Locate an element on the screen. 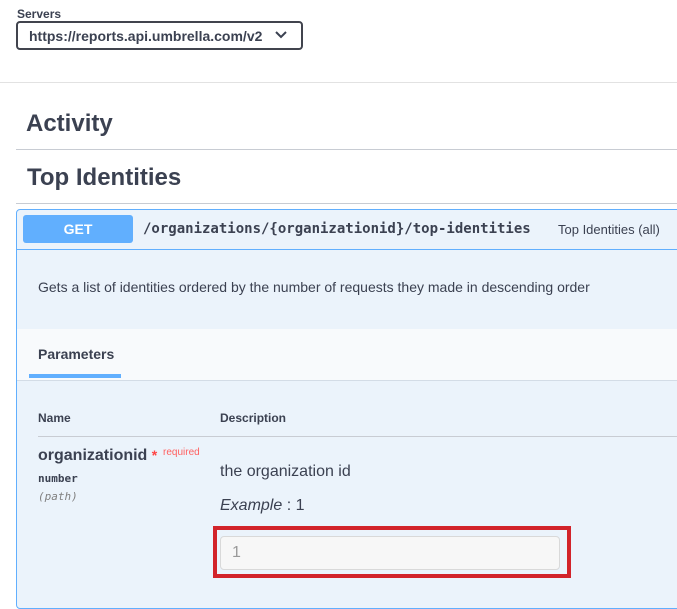 The height and width of the screenshot is (609, 677). server-select-value: https://reports.api.umbrella.com/v2 is located at coordinates (146, 35).